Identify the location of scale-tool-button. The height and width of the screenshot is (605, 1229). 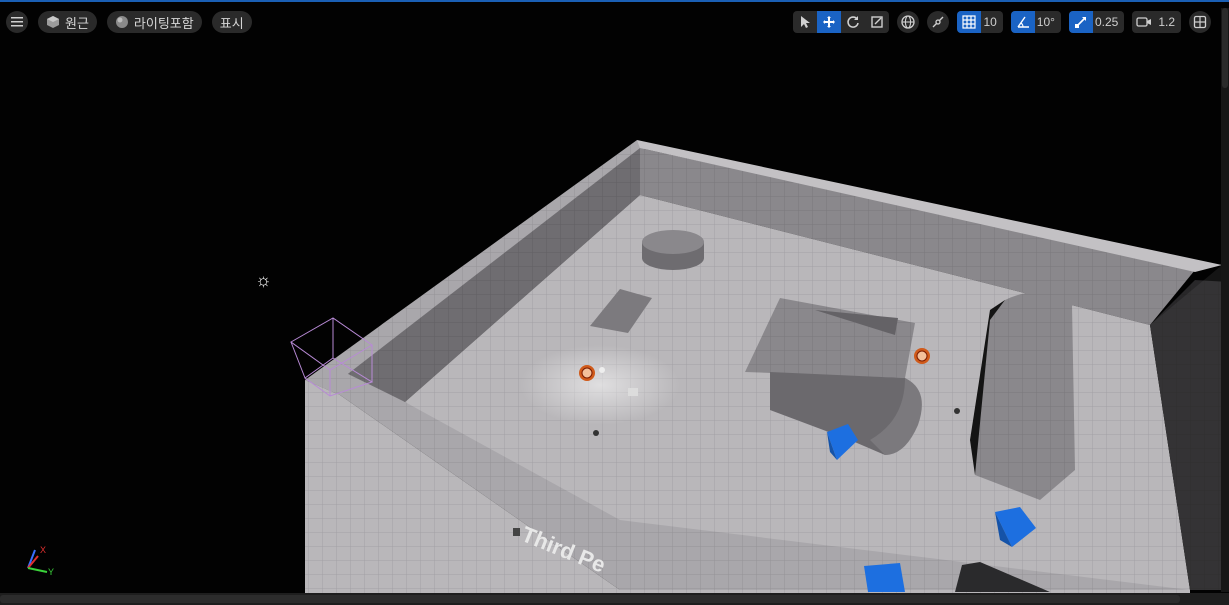
(877, 22).